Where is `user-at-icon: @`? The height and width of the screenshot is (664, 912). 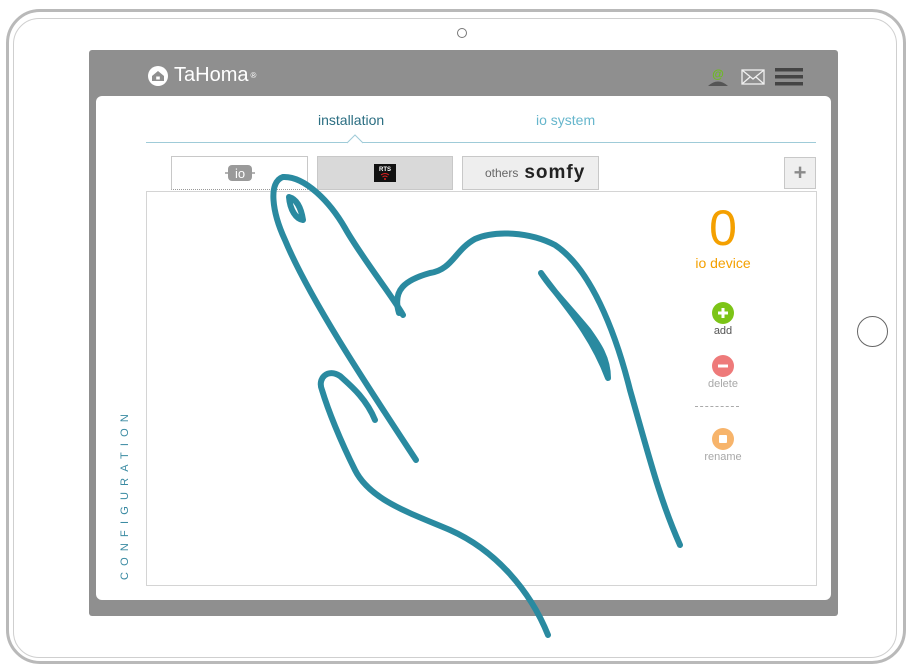
user-at-icon: @ is located at coordinates (718, 77).